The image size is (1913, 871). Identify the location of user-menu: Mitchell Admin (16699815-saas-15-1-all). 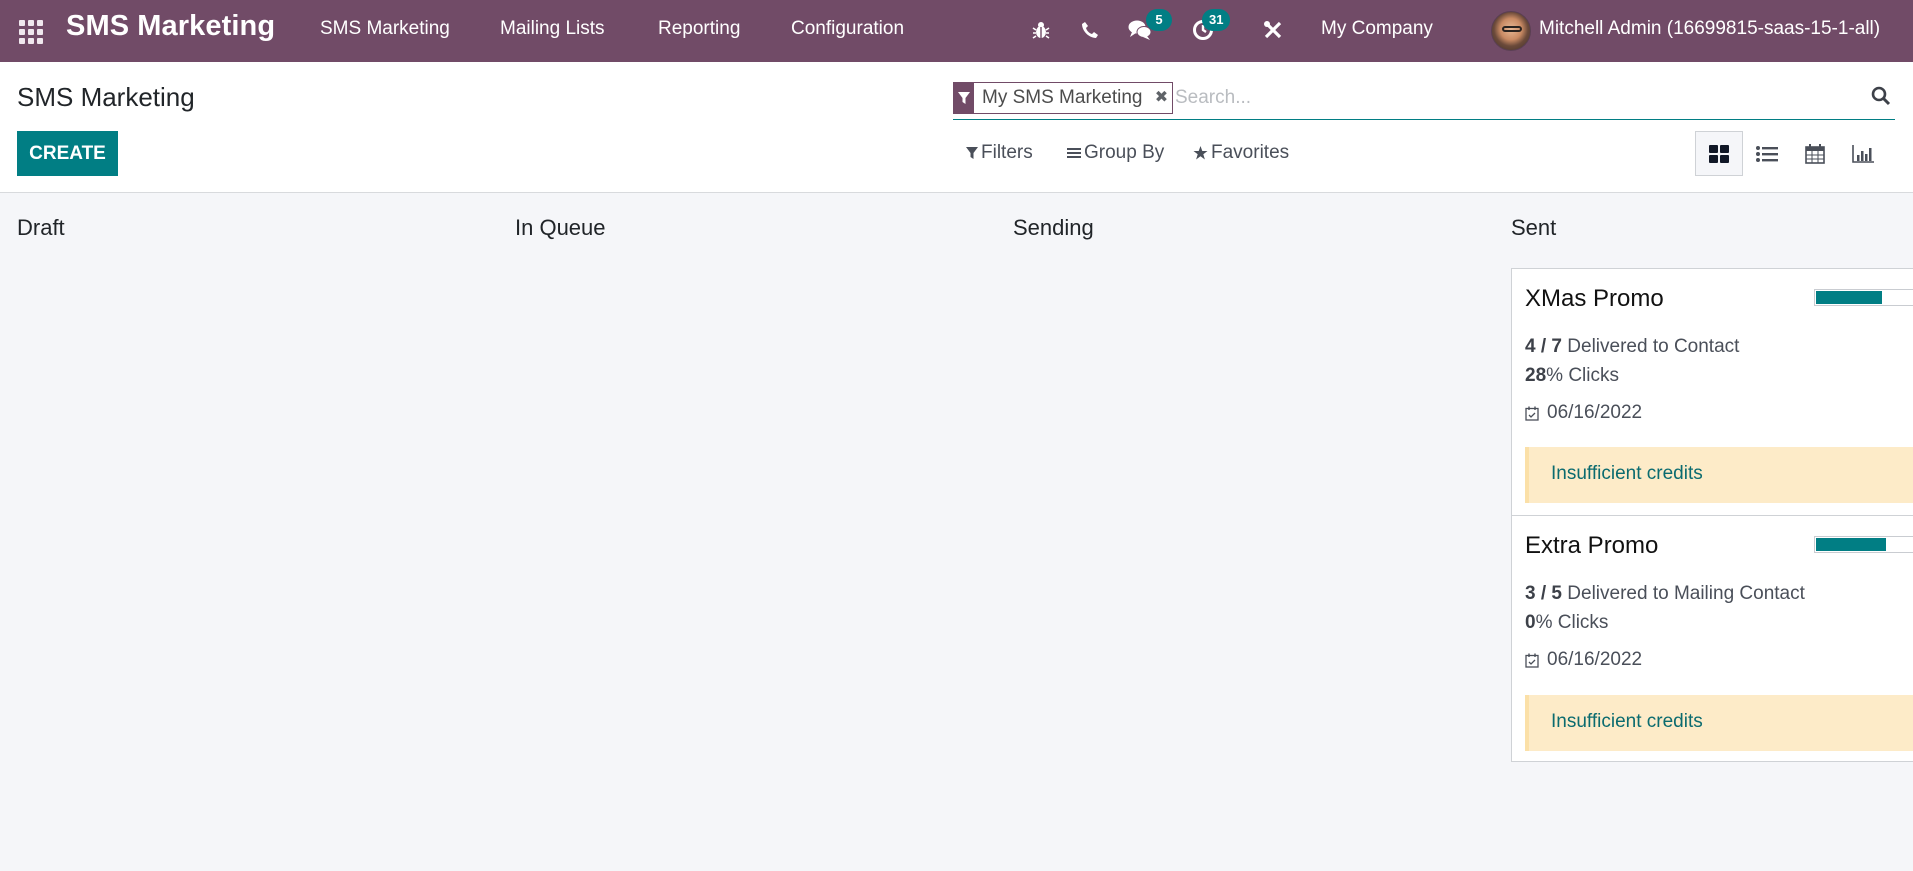
(1709, 29).